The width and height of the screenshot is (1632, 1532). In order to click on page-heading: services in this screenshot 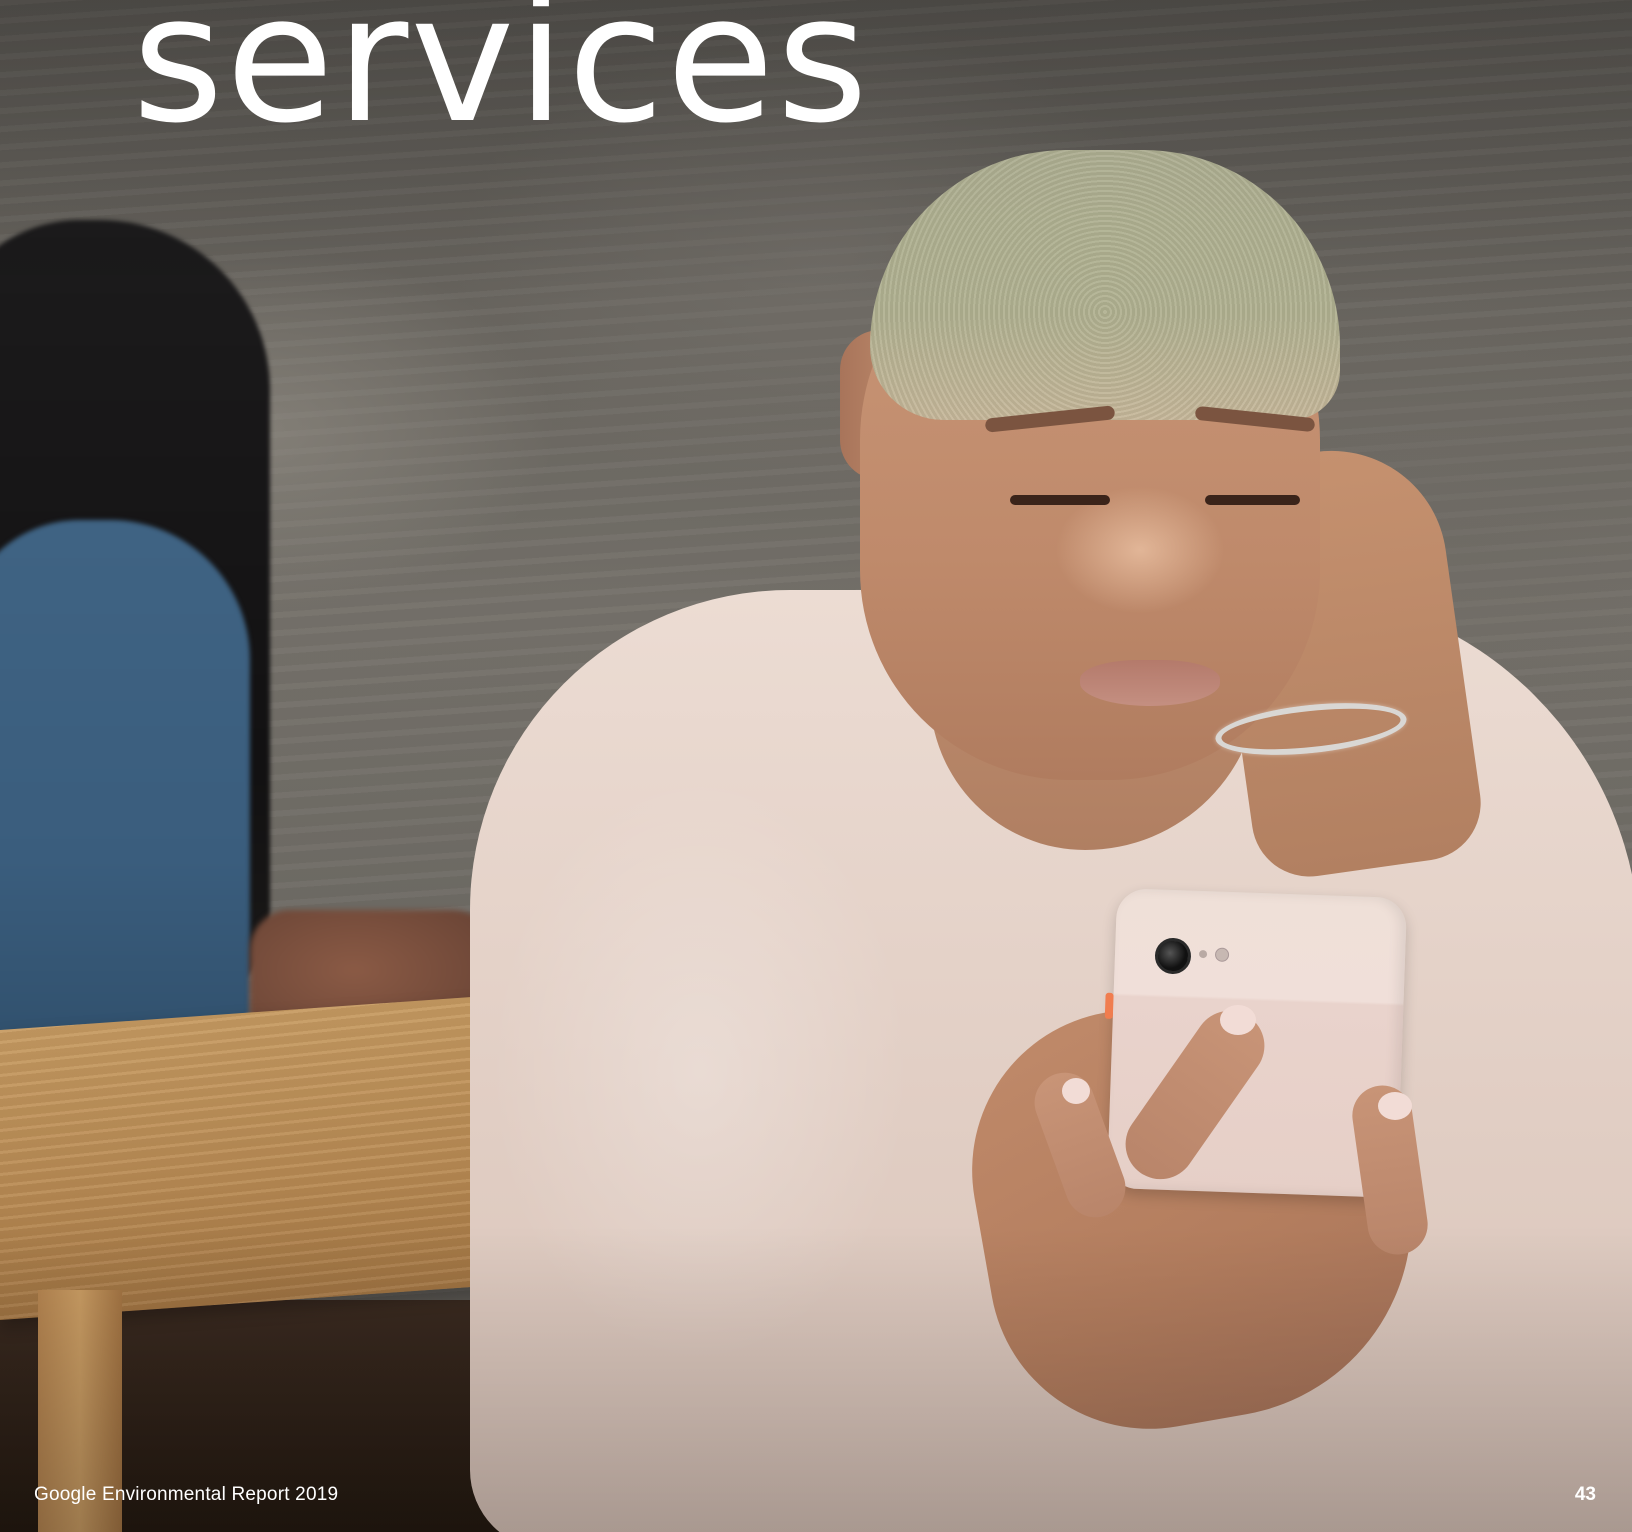, I will do `click(501, 81)`.